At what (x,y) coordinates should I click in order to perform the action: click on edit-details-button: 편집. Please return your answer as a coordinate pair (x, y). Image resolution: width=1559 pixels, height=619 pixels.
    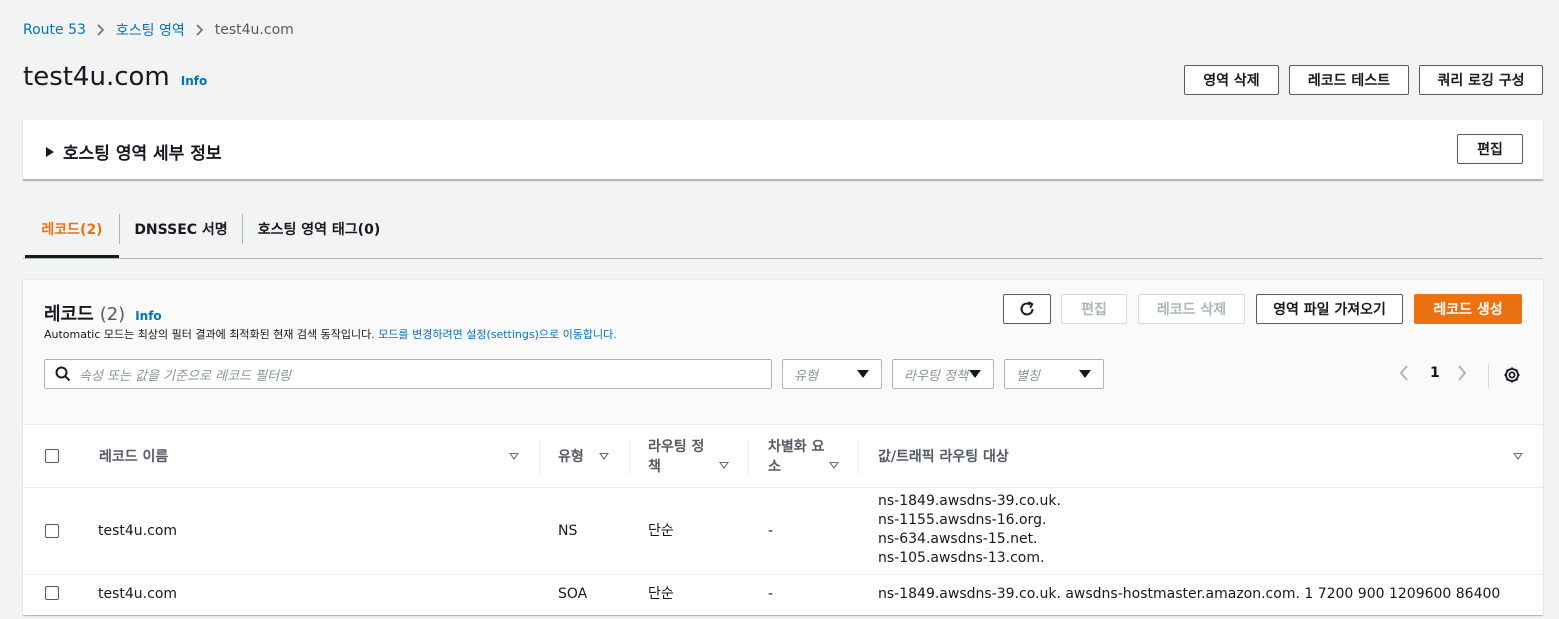
    Looking at the image, I should click on (1490, 149).